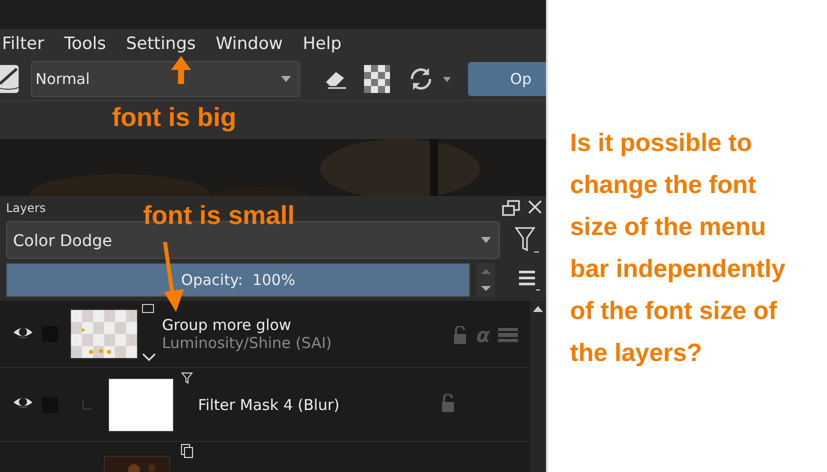 The height and width of the screenshot is (472, 827). What do you see at coordinates (485, 280) in the screenshot?
I see `spin-buttons` at bounding box center [485, 280].